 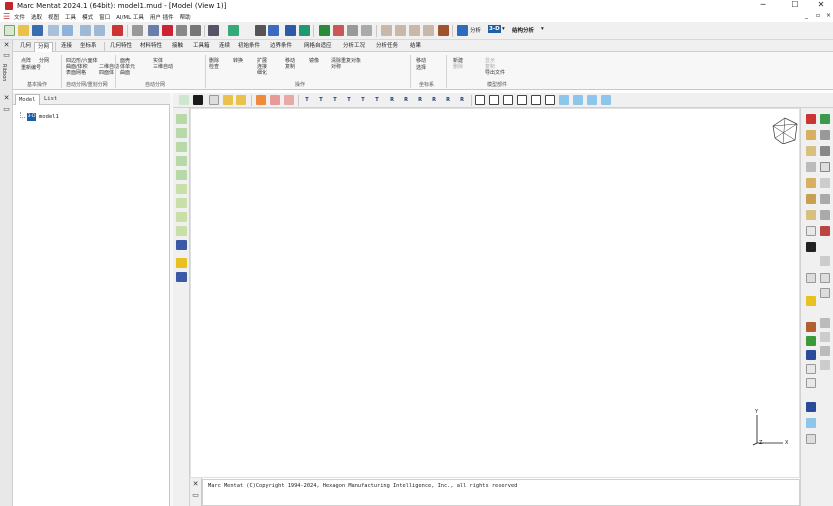 I want to click on analysis-class-label: 结构分析, so click(x=523, y=30).